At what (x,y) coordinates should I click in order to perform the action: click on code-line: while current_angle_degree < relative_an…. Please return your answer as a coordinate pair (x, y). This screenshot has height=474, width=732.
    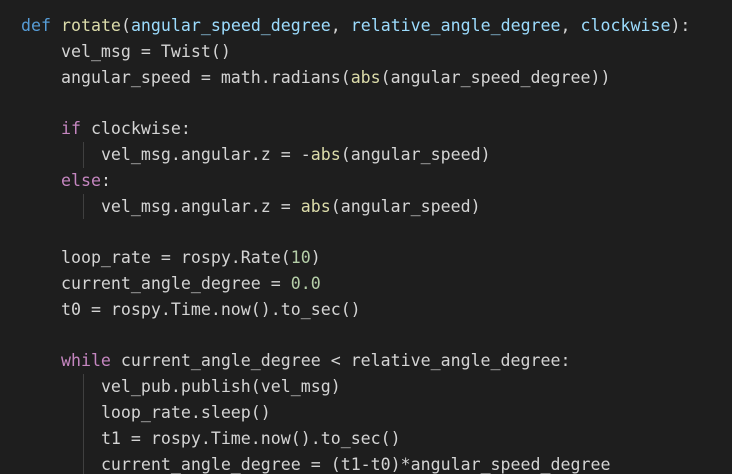
    Looking at the image, I should click on (376, 361).